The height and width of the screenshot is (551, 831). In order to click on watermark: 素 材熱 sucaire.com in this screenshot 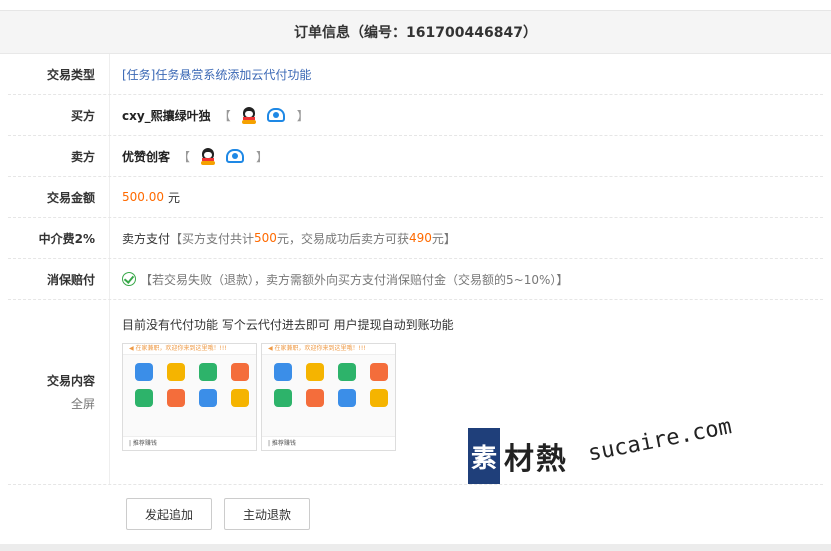, I will do `click(603, 452)`.